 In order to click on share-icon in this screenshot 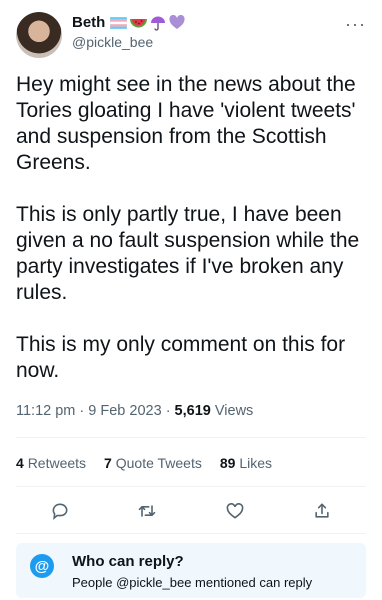, I will do `click(322, 510)`.